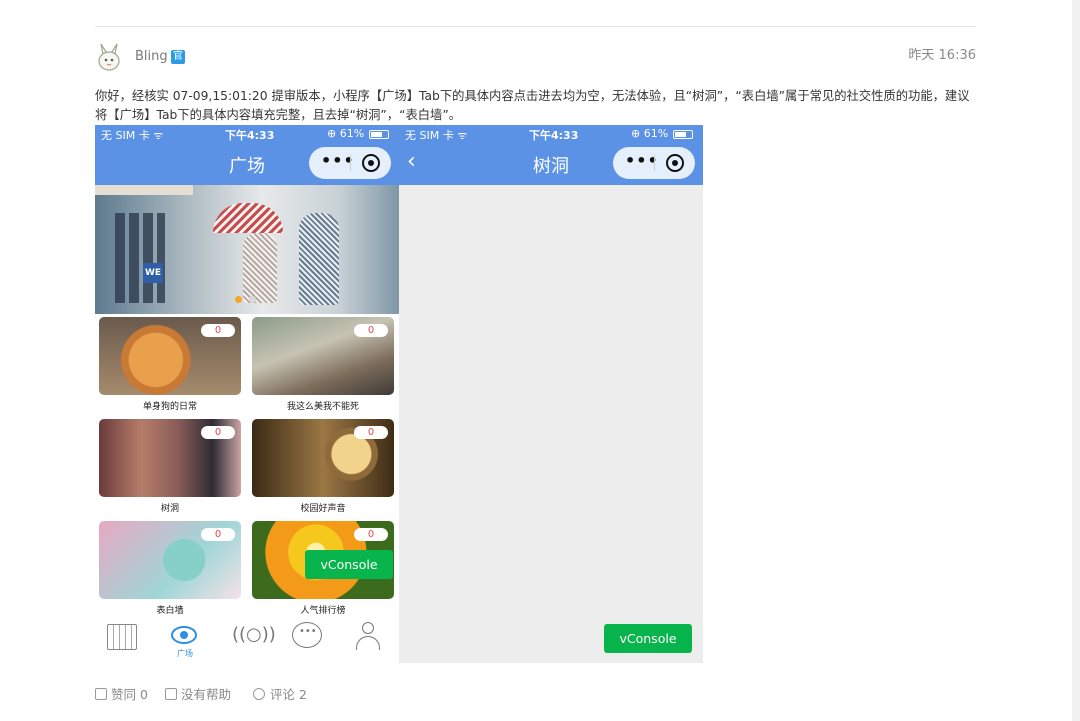 Image resolution: width=1080 pixels, height=721 pixels. I want to click on user-icon, so click(368, 636).